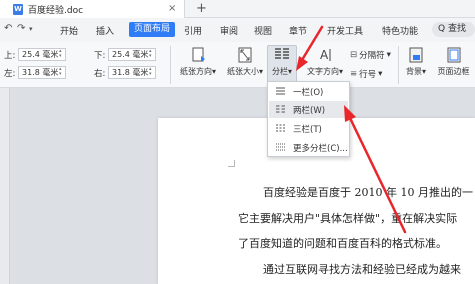  What do you see at coordinates (69, 30) in the screenshot?
I see `tab-home: 开始` at bounding box center [69, 30].